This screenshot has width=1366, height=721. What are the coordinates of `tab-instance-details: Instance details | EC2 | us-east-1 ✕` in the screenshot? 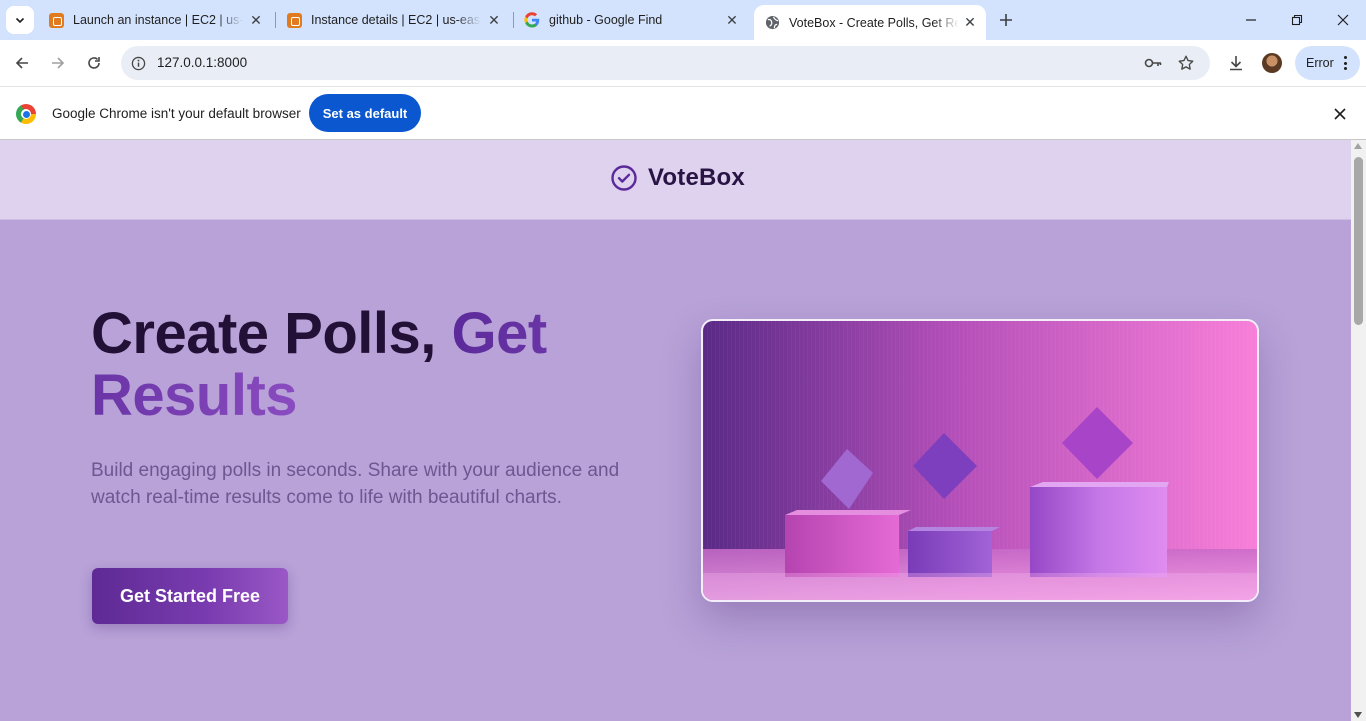 It's located at (393, 20).